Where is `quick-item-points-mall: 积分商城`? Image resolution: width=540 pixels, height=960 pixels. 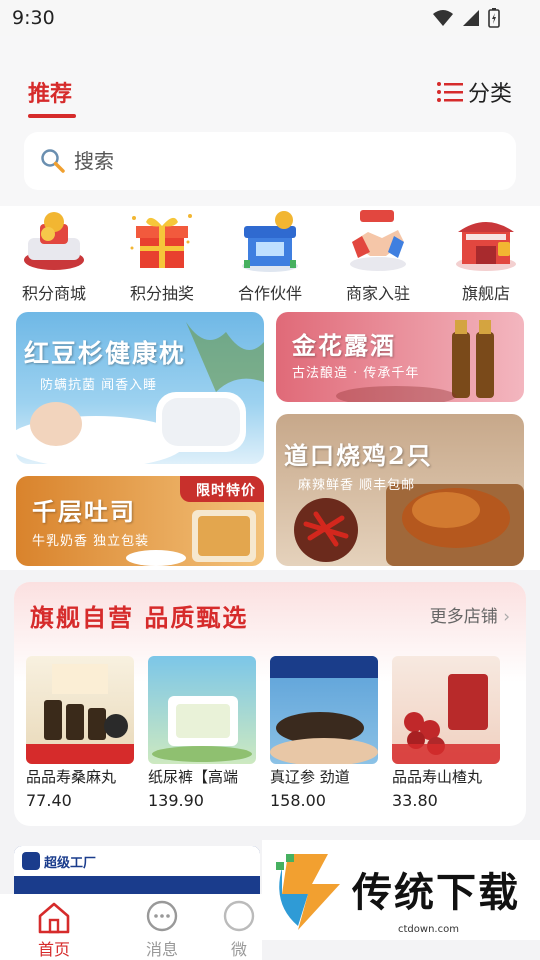
quick-item-points-mall: 积分商城 is located at coordinates (54, 258).